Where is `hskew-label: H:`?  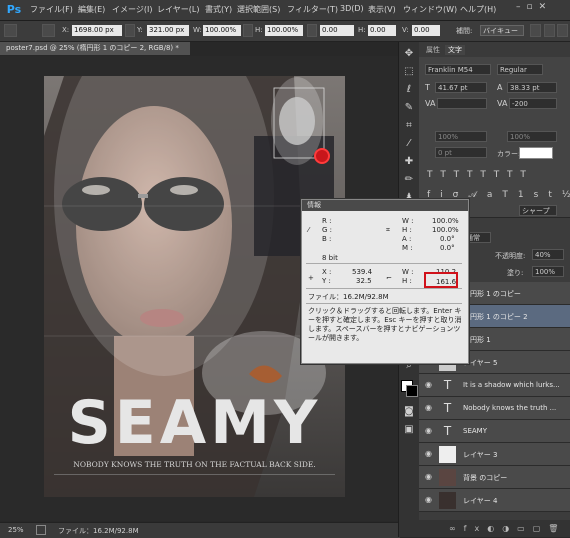 hskew-label: H: is located at coordinates (362, 30).